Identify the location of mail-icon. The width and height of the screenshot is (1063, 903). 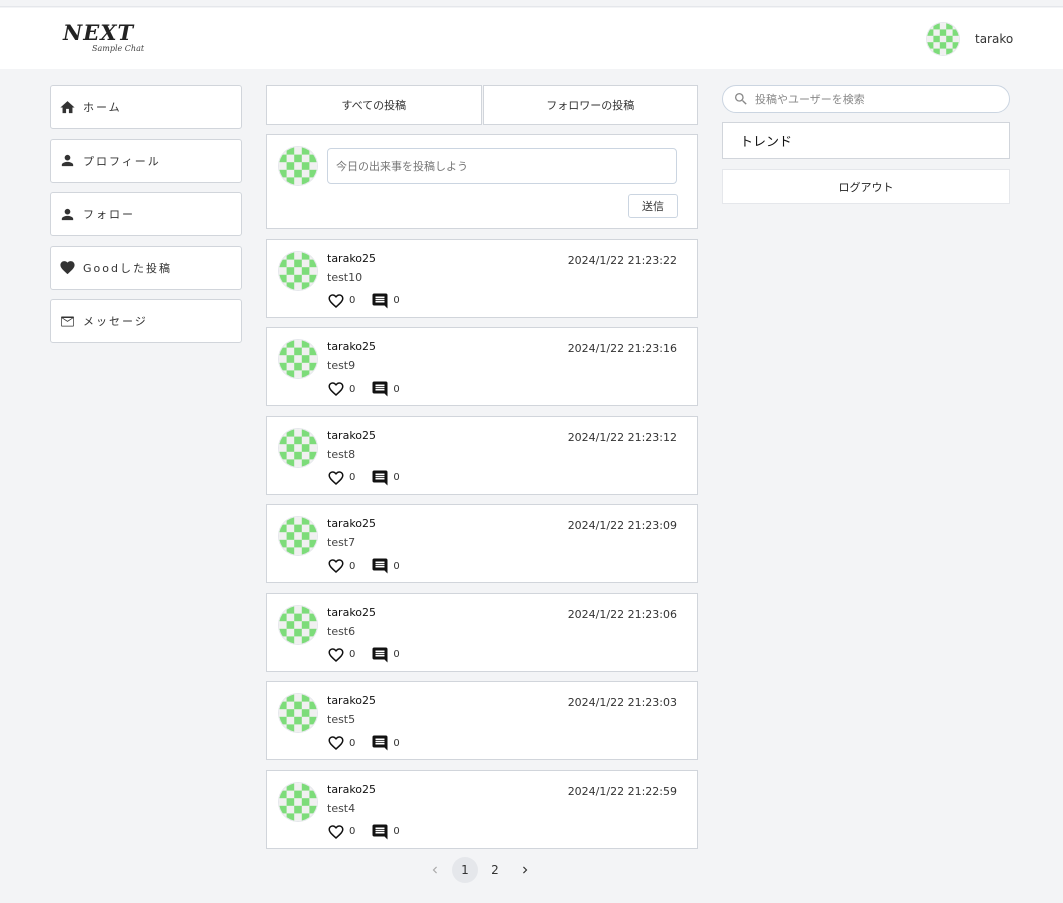
(67, 321).